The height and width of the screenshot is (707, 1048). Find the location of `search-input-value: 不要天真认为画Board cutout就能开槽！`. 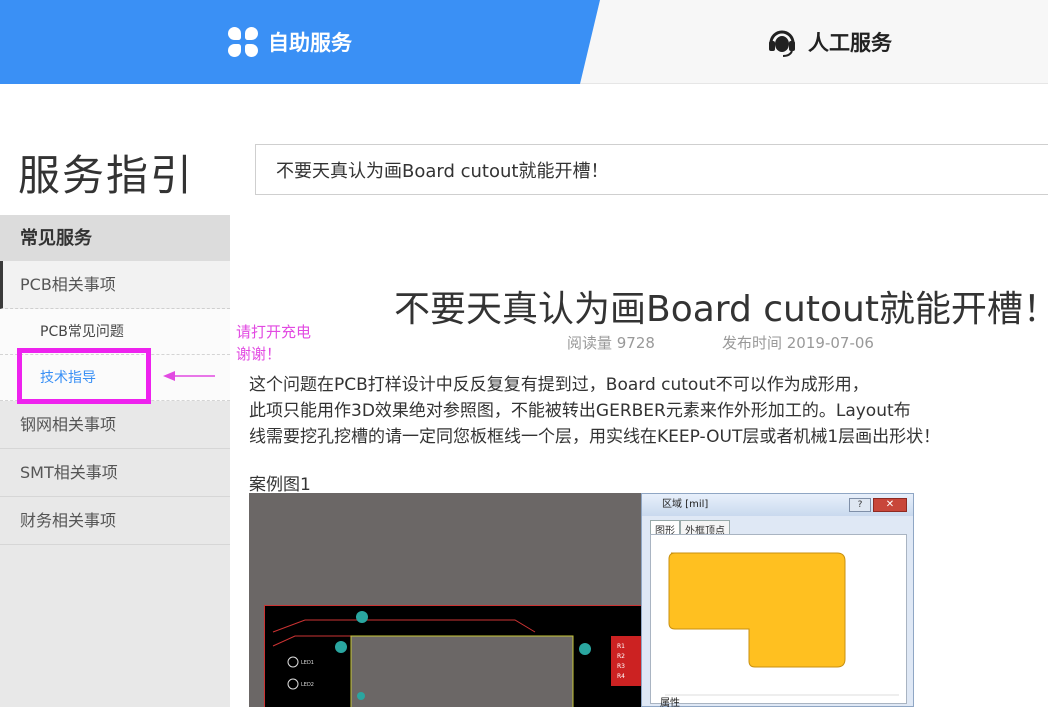

search-input-value: 不要天真认为画Board cutout就能开槽！ is located at coordinates (442, 171).